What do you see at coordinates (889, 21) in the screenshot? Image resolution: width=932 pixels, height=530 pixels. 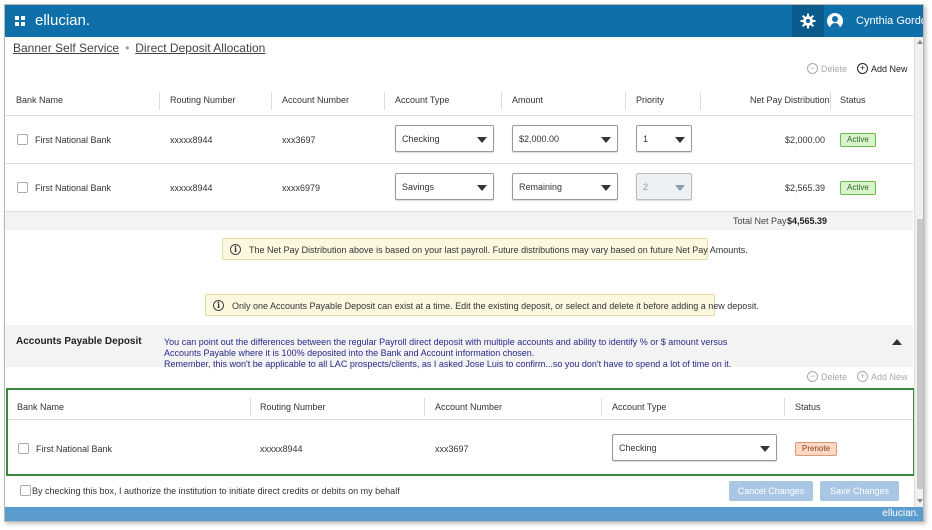 I see `user-name: Cynthia Gordon` at bounding box center [889, 21].